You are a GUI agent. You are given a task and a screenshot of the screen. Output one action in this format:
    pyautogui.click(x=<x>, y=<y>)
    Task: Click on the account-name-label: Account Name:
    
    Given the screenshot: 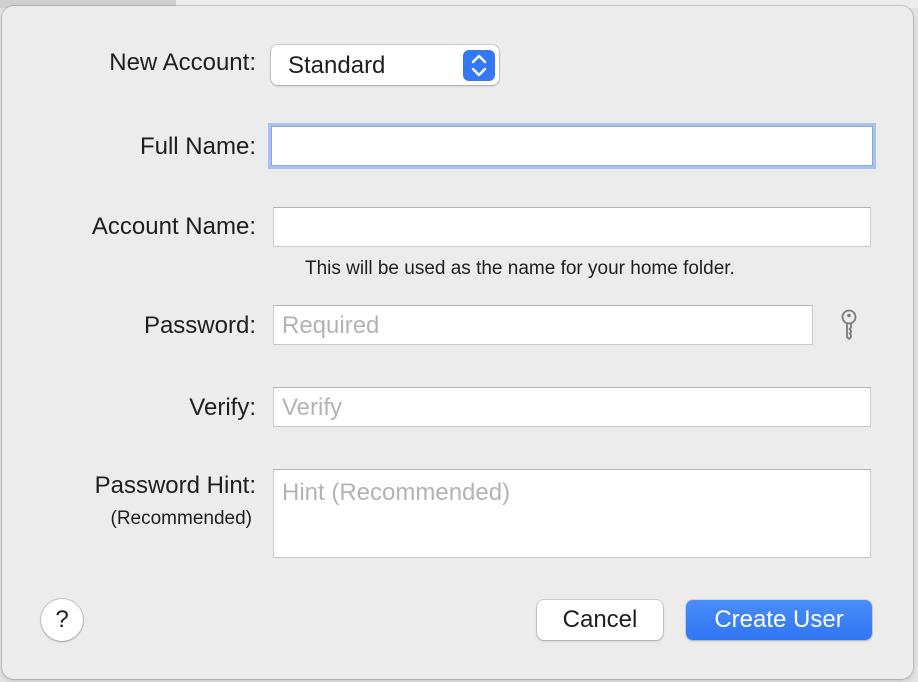 What is the action you would take?
    pyautogui.click(x=173, y=226)
    